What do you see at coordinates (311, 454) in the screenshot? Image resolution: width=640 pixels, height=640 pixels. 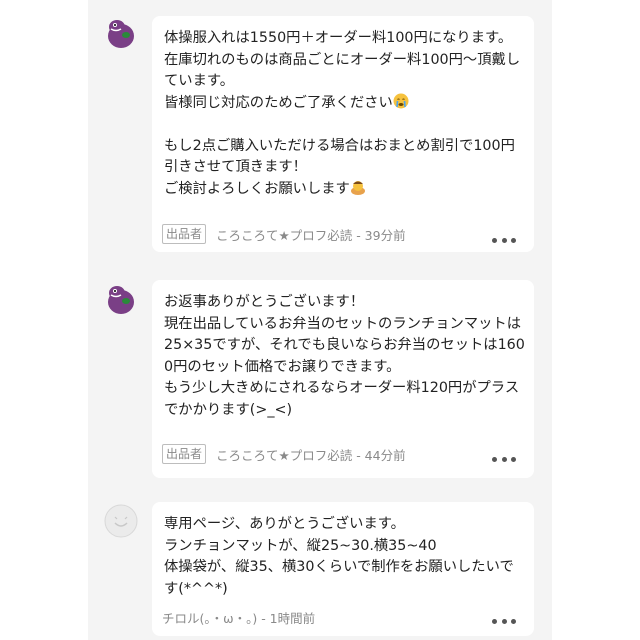 I see `author-and-time: ころころて★プロフ必読 - 44分前` at bounding box center [311, 454].